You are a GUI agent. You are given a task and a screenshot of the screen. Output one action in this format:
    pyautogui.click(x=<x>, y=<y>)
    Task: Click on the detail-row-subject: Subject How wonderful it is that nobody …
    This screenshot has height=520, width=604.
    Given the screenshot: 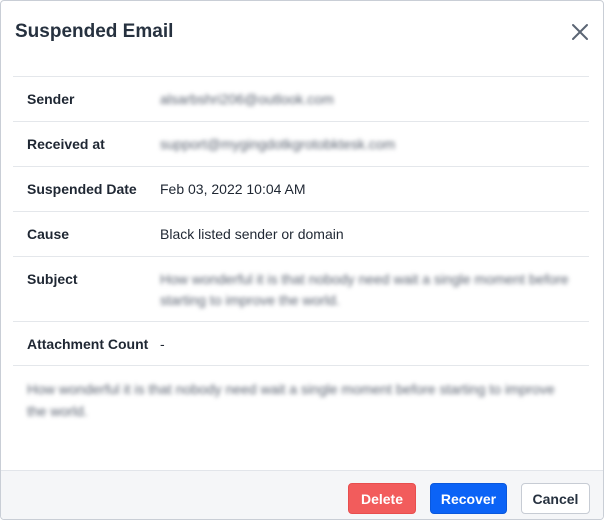 What is the action you would take?
    pyautogui.click(x=301, y=288)
    